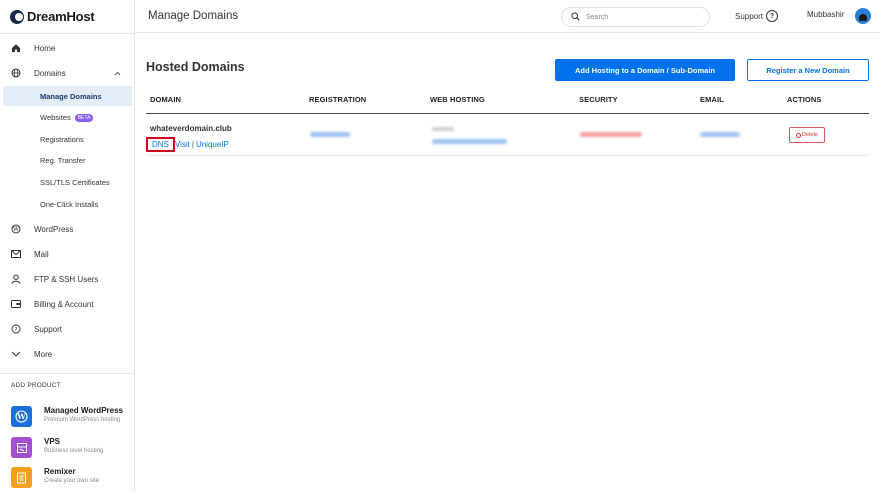 The width and height of the screenshot is (880, 492). I want to click on search-box, so click(635, 17).